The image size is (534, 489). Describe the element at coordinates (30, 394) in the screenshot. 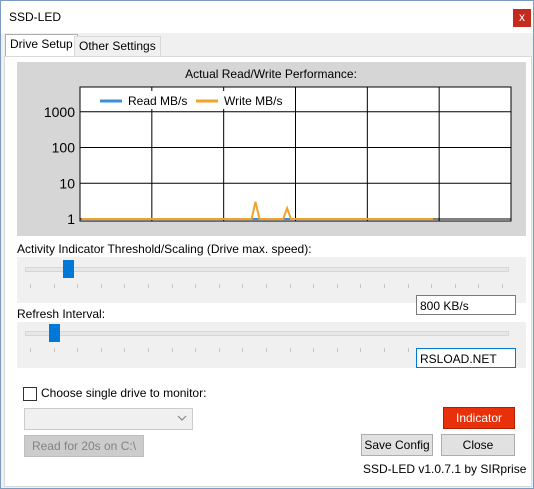

I see `single-drive-checkbox` at that location.